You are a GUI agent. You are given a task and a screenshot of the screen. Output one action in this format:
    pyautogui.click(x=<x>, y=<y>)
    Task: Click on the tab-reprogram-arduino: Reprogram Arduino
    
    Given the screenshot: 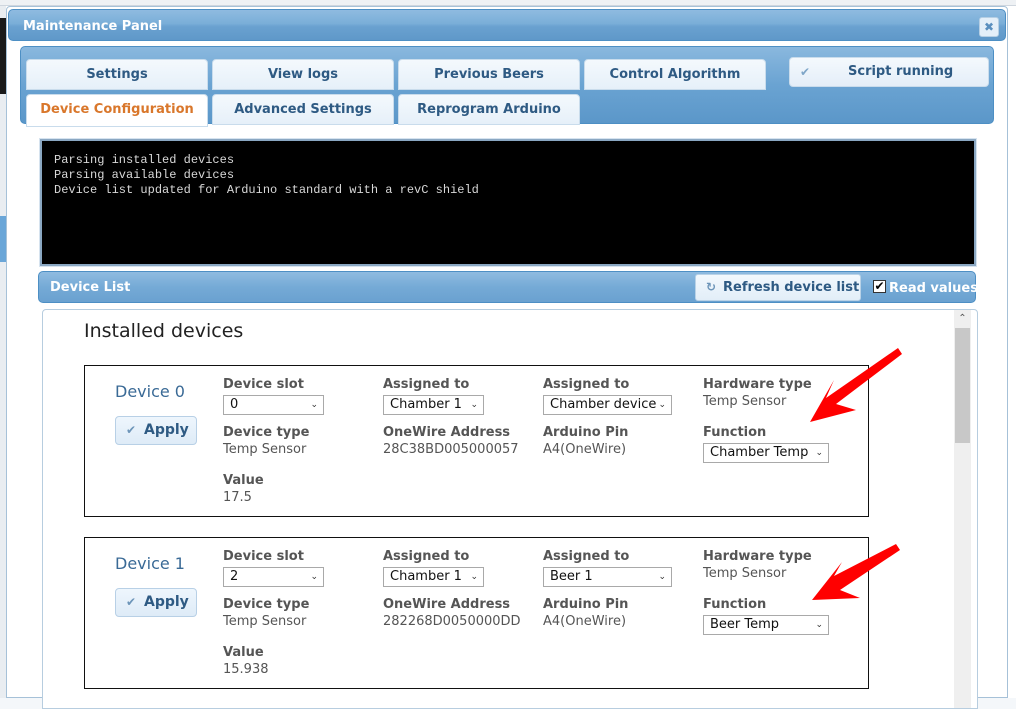 What is the action you would take?
    pyautogui.click(x=489, y=109)
    